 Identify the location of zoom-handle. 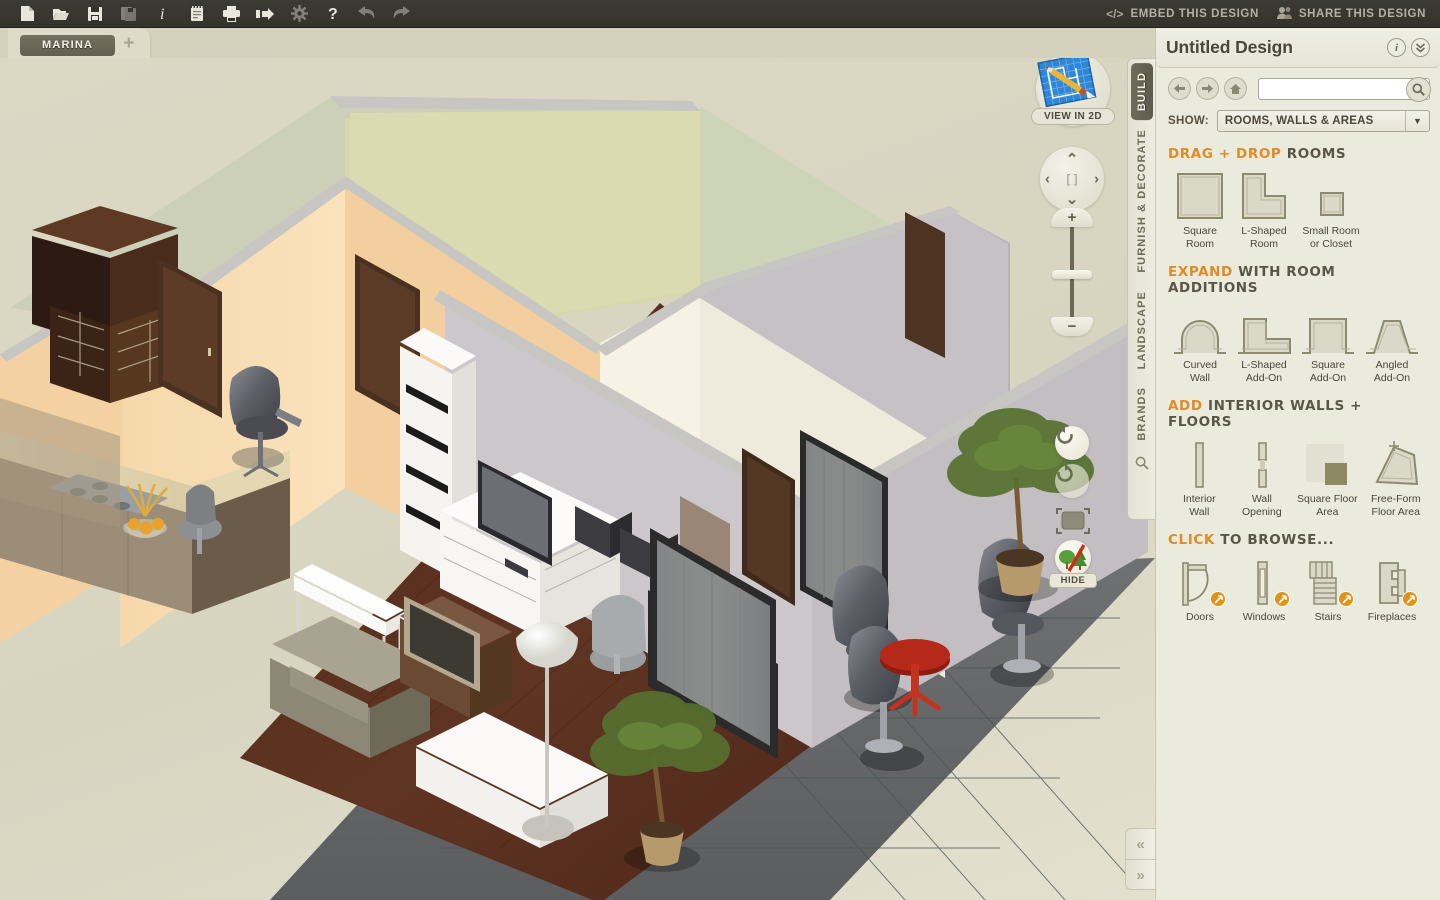
(1072, 274).